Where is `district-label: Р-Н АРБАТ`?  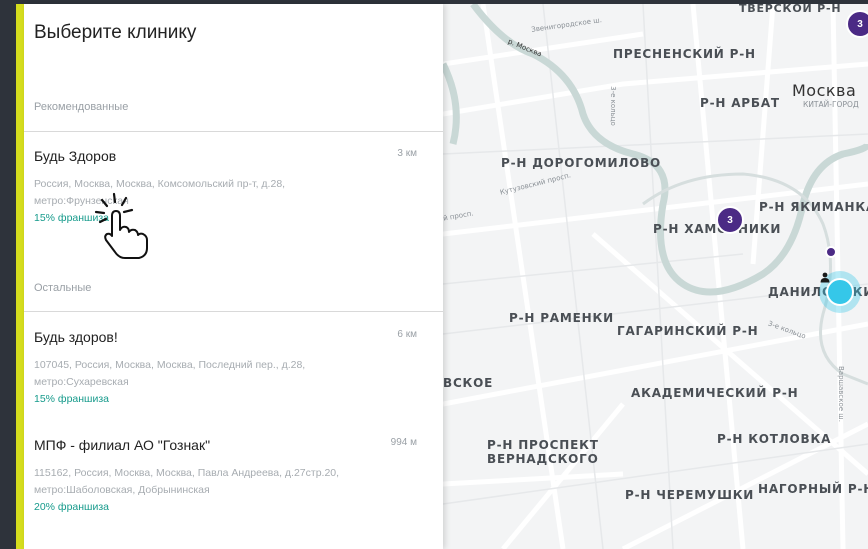 district-label: Р-Н АРБАТ is located at coordinates (740, 103).